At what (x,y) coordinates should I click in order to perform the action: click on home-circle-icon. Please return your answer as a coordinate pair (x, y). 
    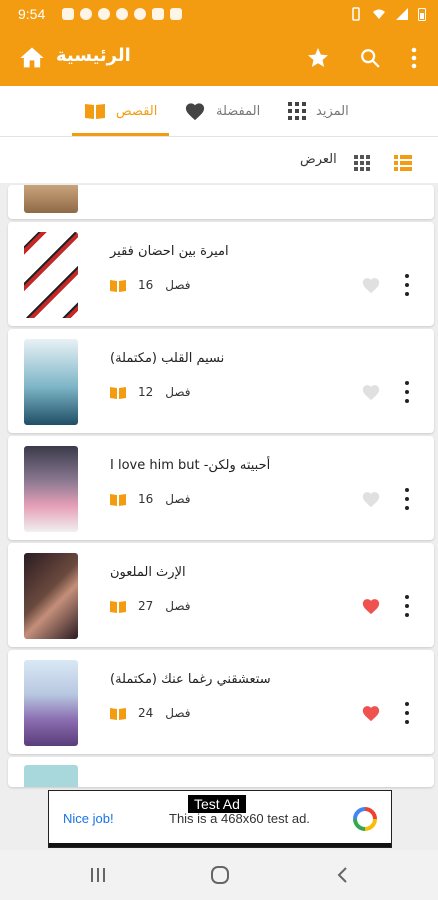
    Looking at the image, I should click on (220, 875).